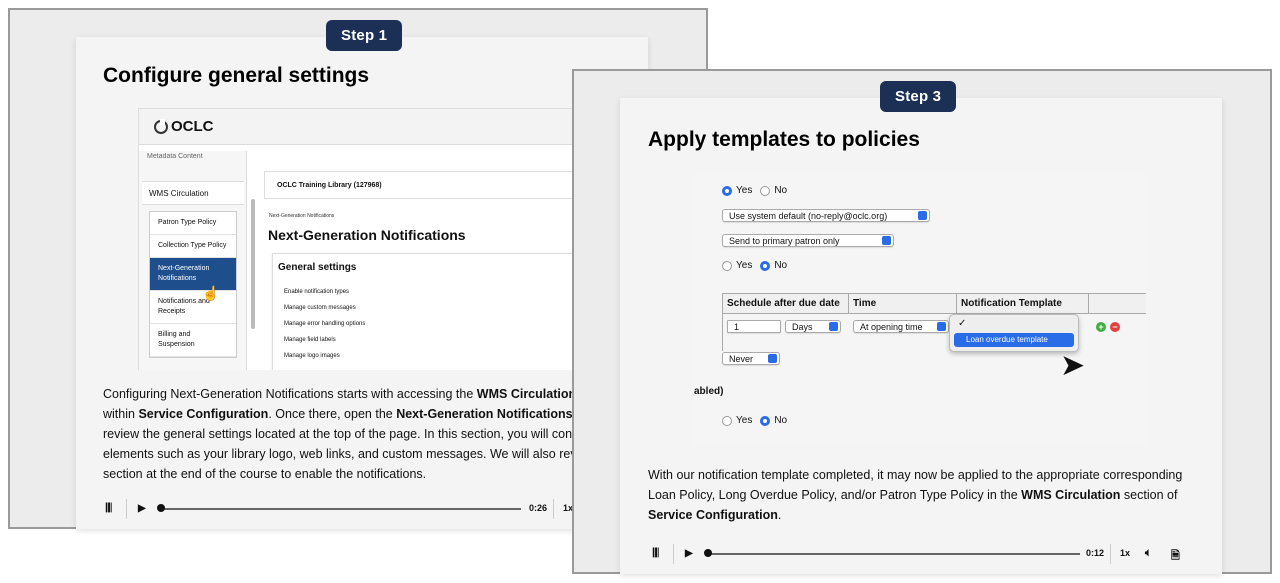 The image size is (1280, 583). What do you see at coordinates (754, 190) in the screenshot?
I see `radio-group-1: Yes No` at bounding box center [754, 190].